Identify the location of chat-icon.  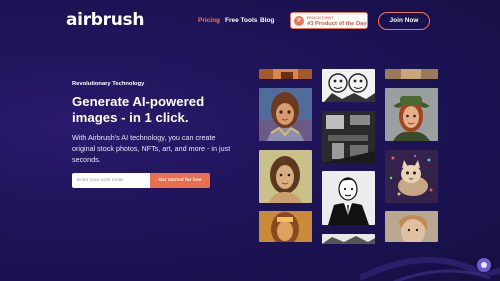
(484, 265).